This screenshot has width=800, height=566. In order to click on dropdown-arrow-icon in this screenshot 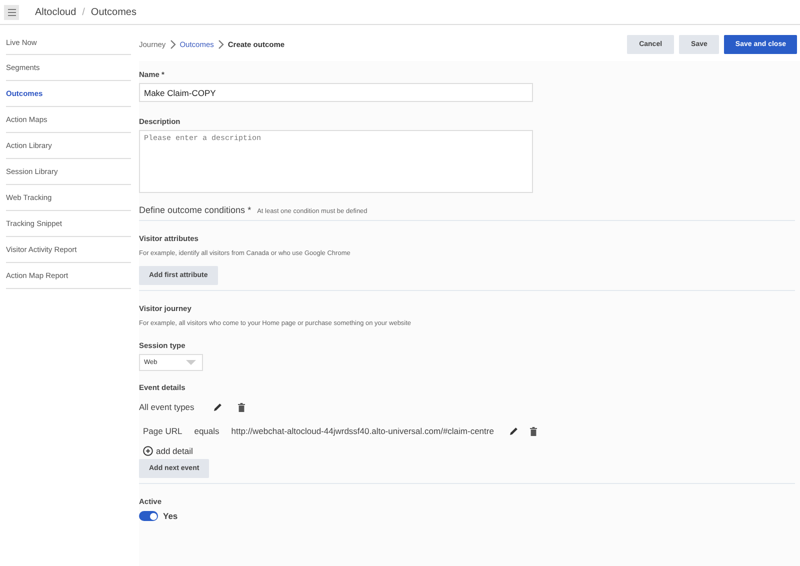, I will do `click(191, 362)`.